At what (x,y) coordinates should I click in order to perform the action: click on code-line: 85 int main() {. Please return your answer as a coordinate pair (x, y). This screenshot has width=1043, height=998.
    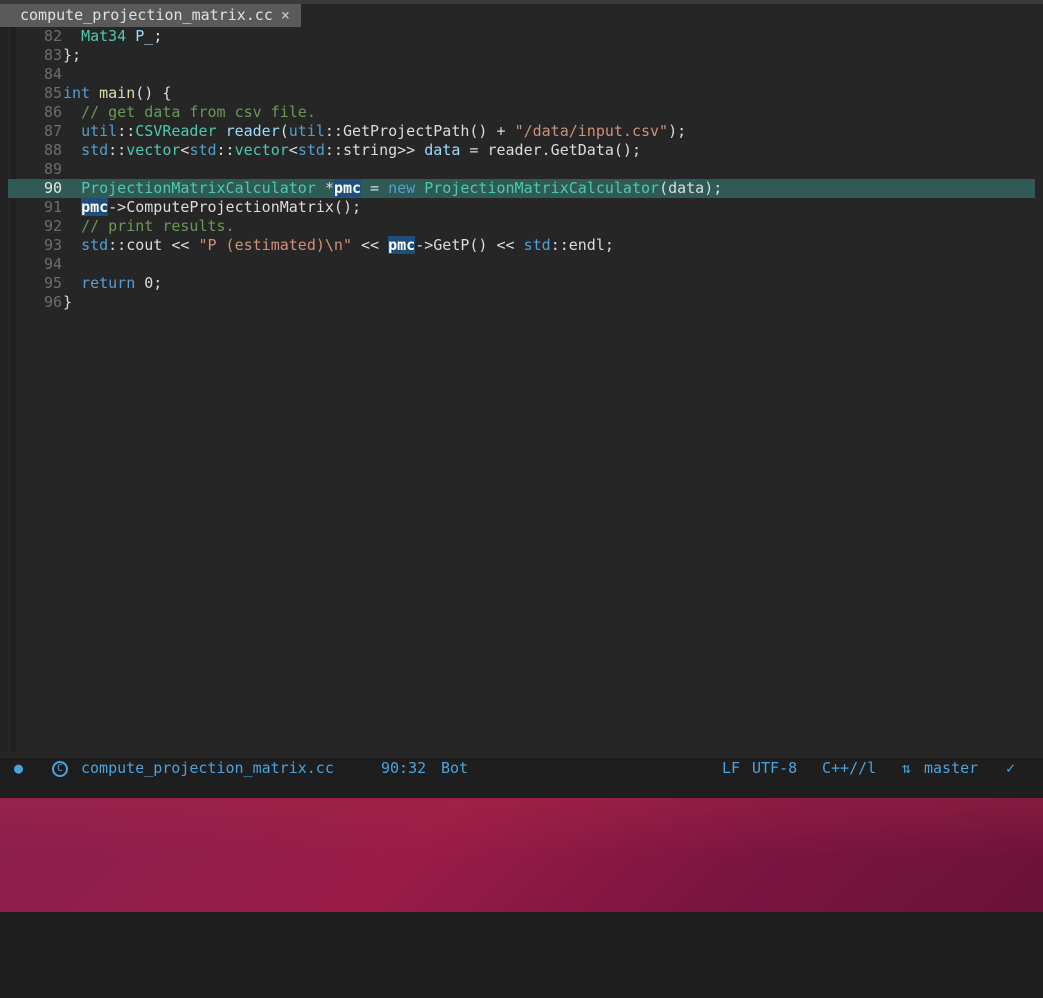
    Looking at the image, I should click on (521, 93).